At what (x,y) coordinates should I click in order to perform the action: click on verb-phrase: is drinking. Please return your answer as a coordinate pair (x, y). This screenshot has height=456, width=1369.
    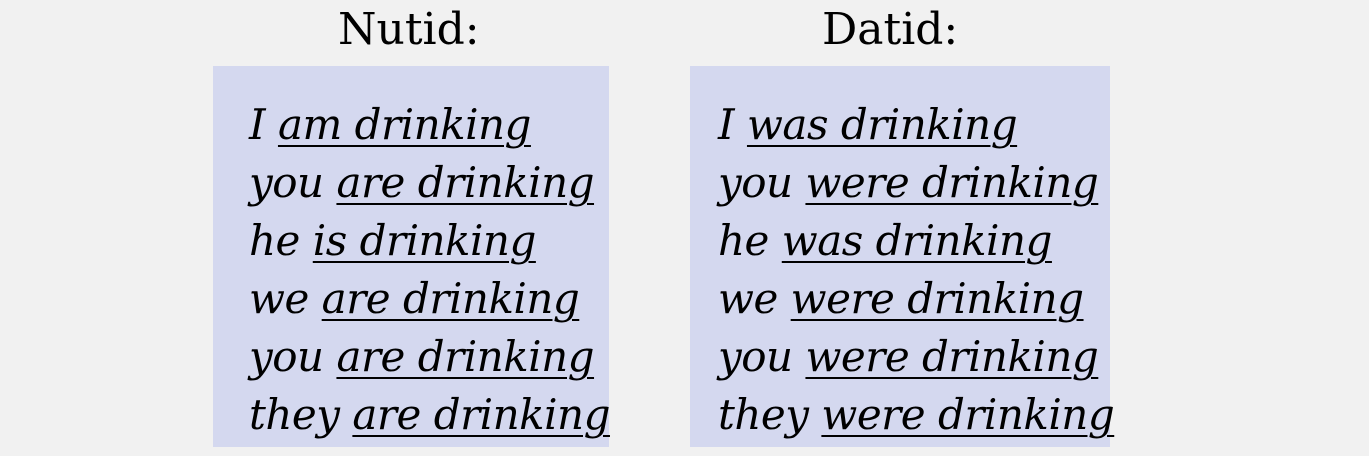
    Looking at the image, I should click on (424, 240).